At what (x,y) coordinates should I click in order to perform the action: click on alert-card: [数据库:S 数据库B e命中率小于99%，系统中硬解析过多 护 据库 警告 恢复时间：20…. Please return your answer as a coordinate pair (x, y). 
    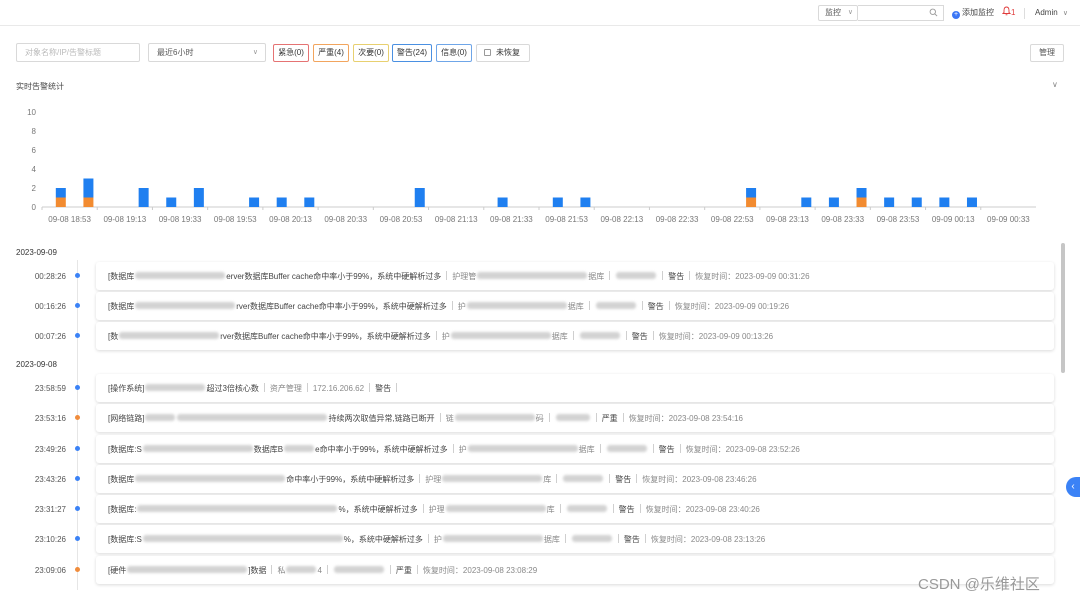
    Looking at the image, I should click on (575, 449).